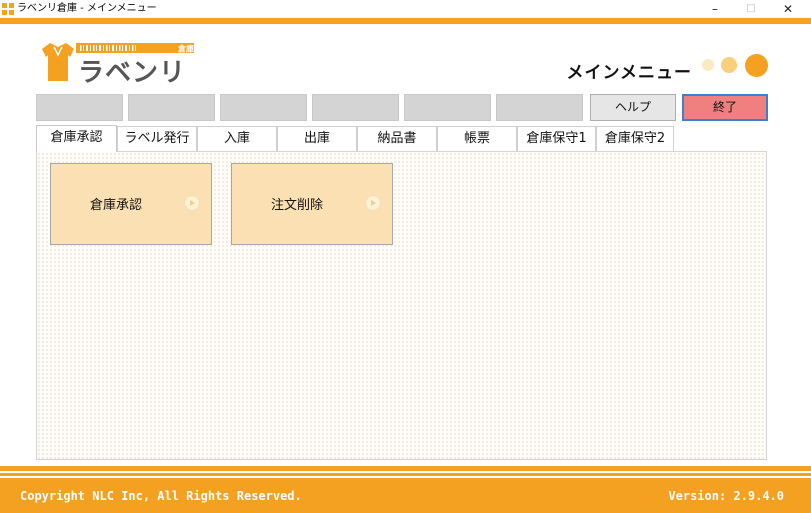 The width and height of the screenshot is (811, 513). I want to click on page-title: メインメニュー, so click(629, 73).